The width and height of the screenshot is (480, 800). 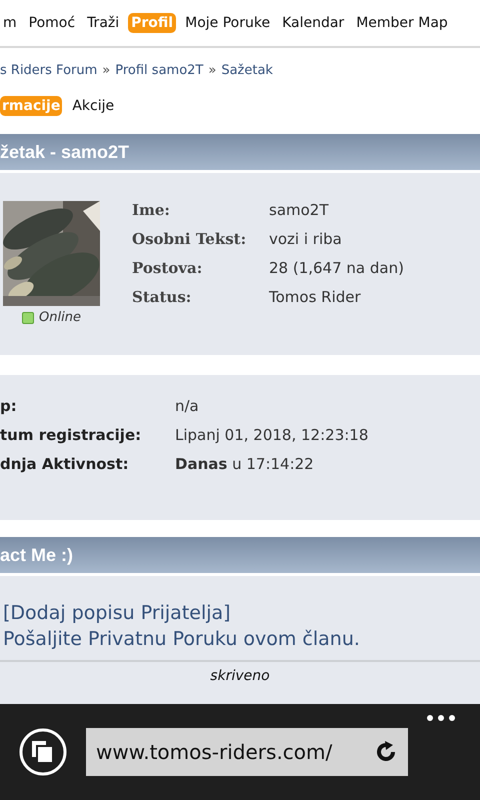 I want to click on profile-tab: Akcije, so click(x=93, y=106).